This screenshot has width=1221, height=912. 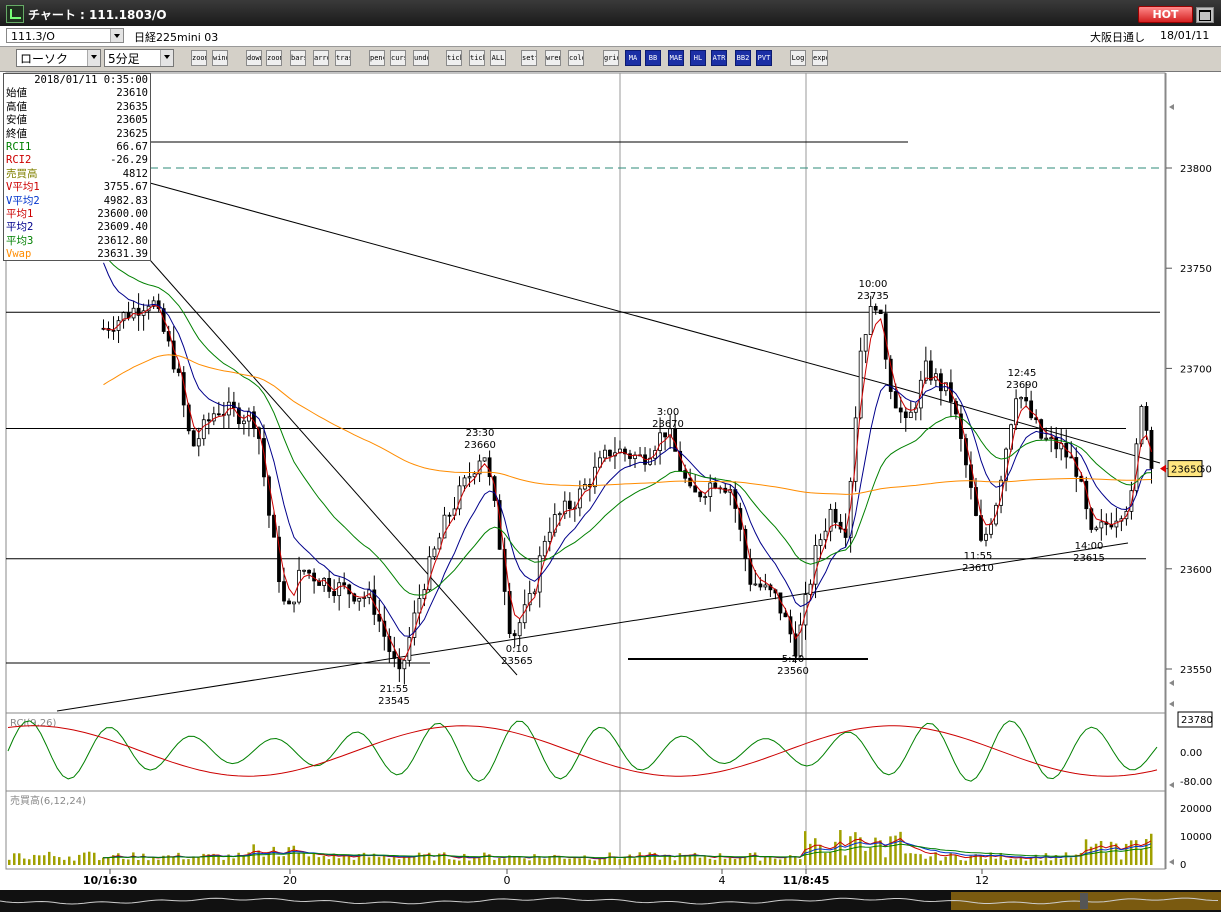 I want to click on toolbar-atr-button: ATR, so click(x=719, y=58).